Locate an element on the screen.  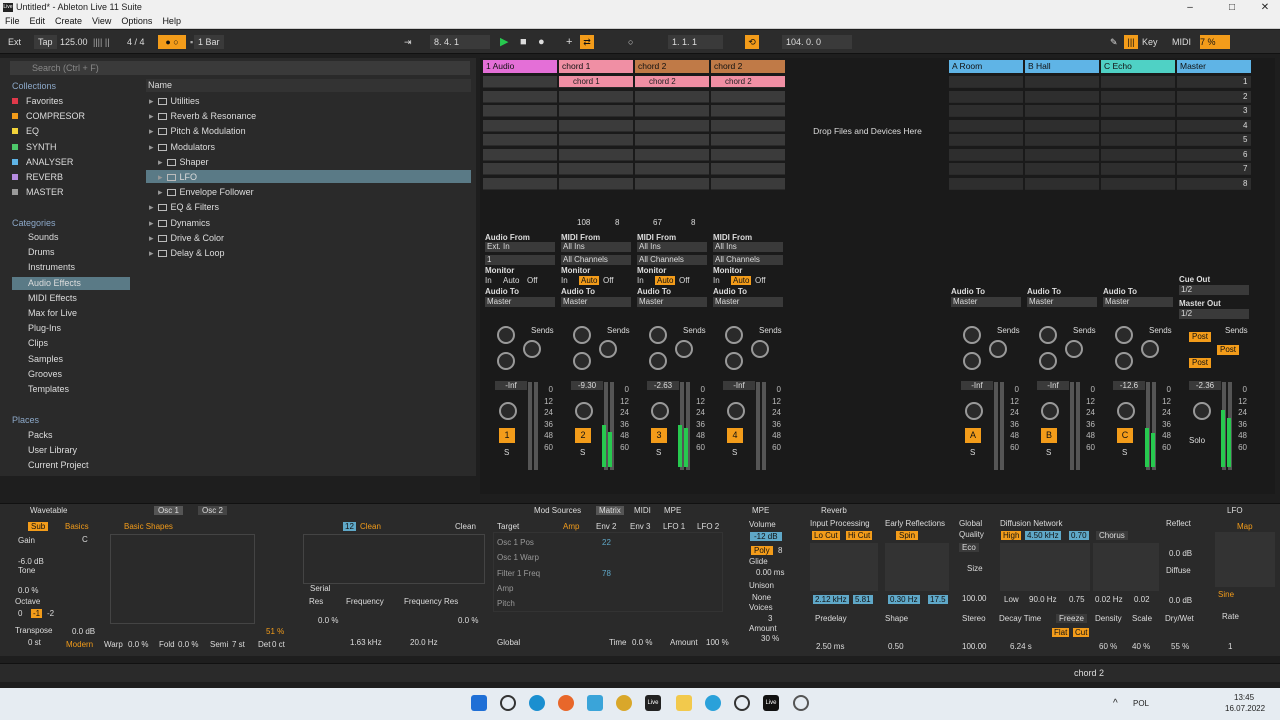
low-freq-value: 90.0 Hz is located at coordinates (1043, 599).